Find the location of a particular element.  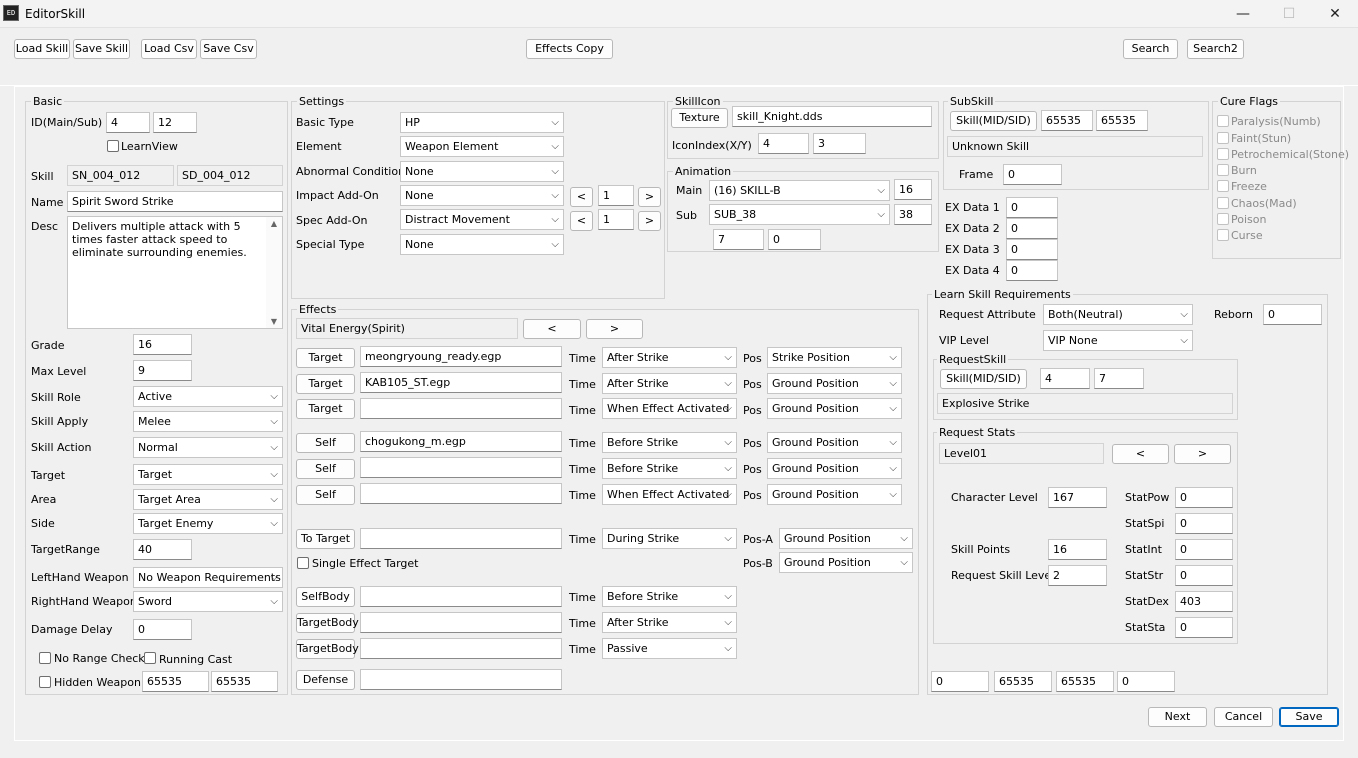

cure-freeze-checkbox is located at coordinates (1223, 186).